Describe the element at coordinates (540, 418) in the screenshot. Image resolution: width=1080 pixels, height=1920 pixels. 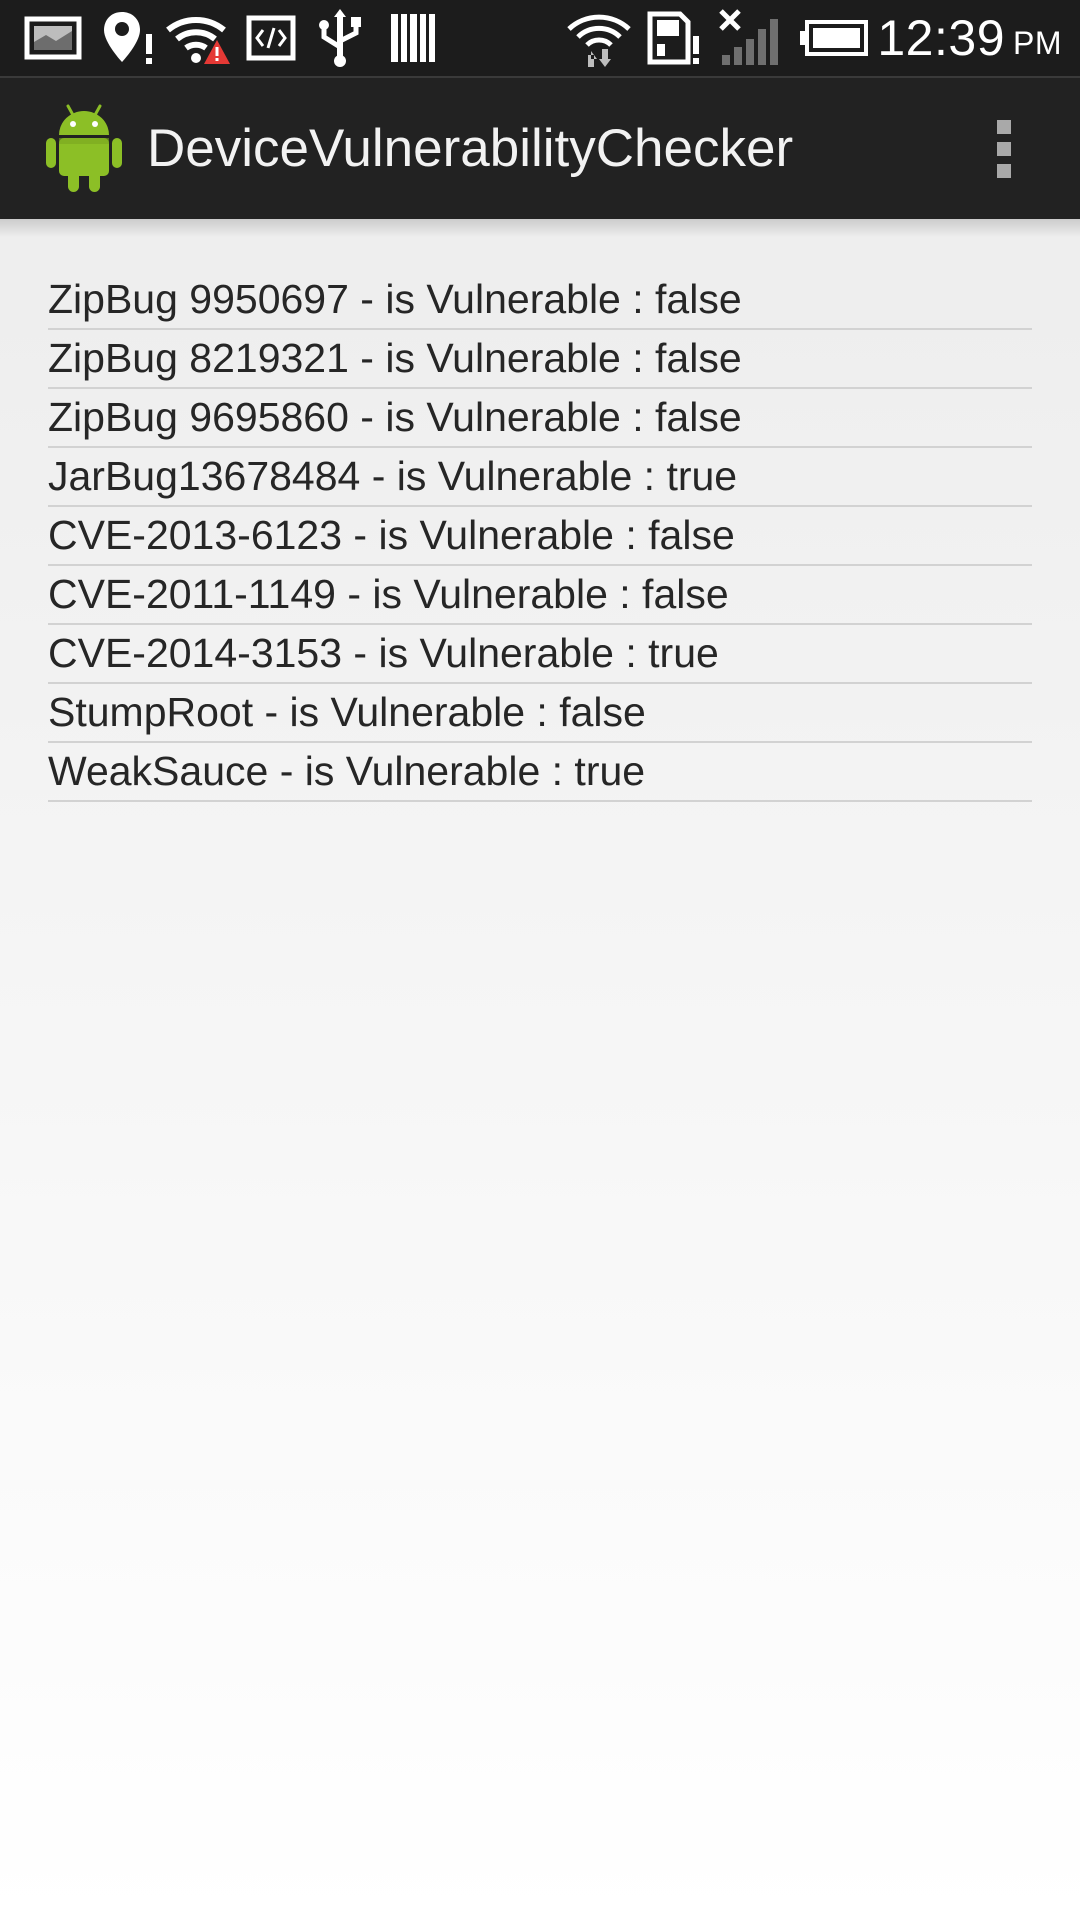
I see `result-zipbug-9695860: ZipBug 9695860 - is Vulnerable : false` at that location.